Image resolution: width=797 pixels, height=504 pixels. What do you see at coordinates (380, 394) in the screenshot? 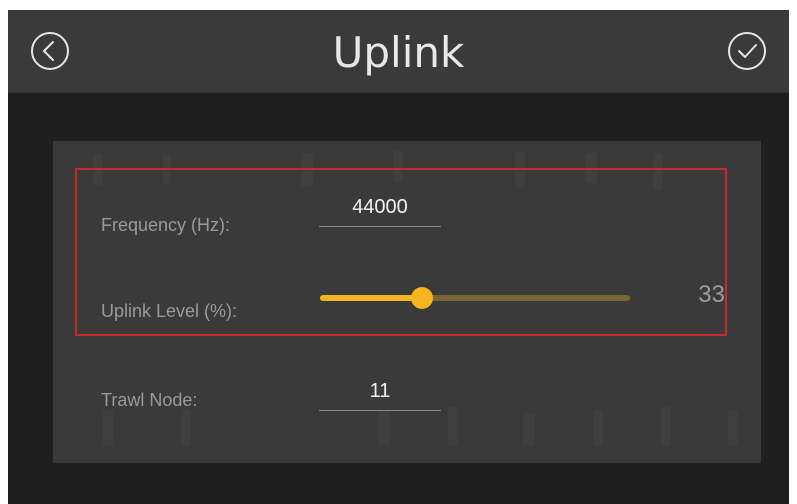
I see `trawl-node-field: 11` at bounding box center [380, 394].